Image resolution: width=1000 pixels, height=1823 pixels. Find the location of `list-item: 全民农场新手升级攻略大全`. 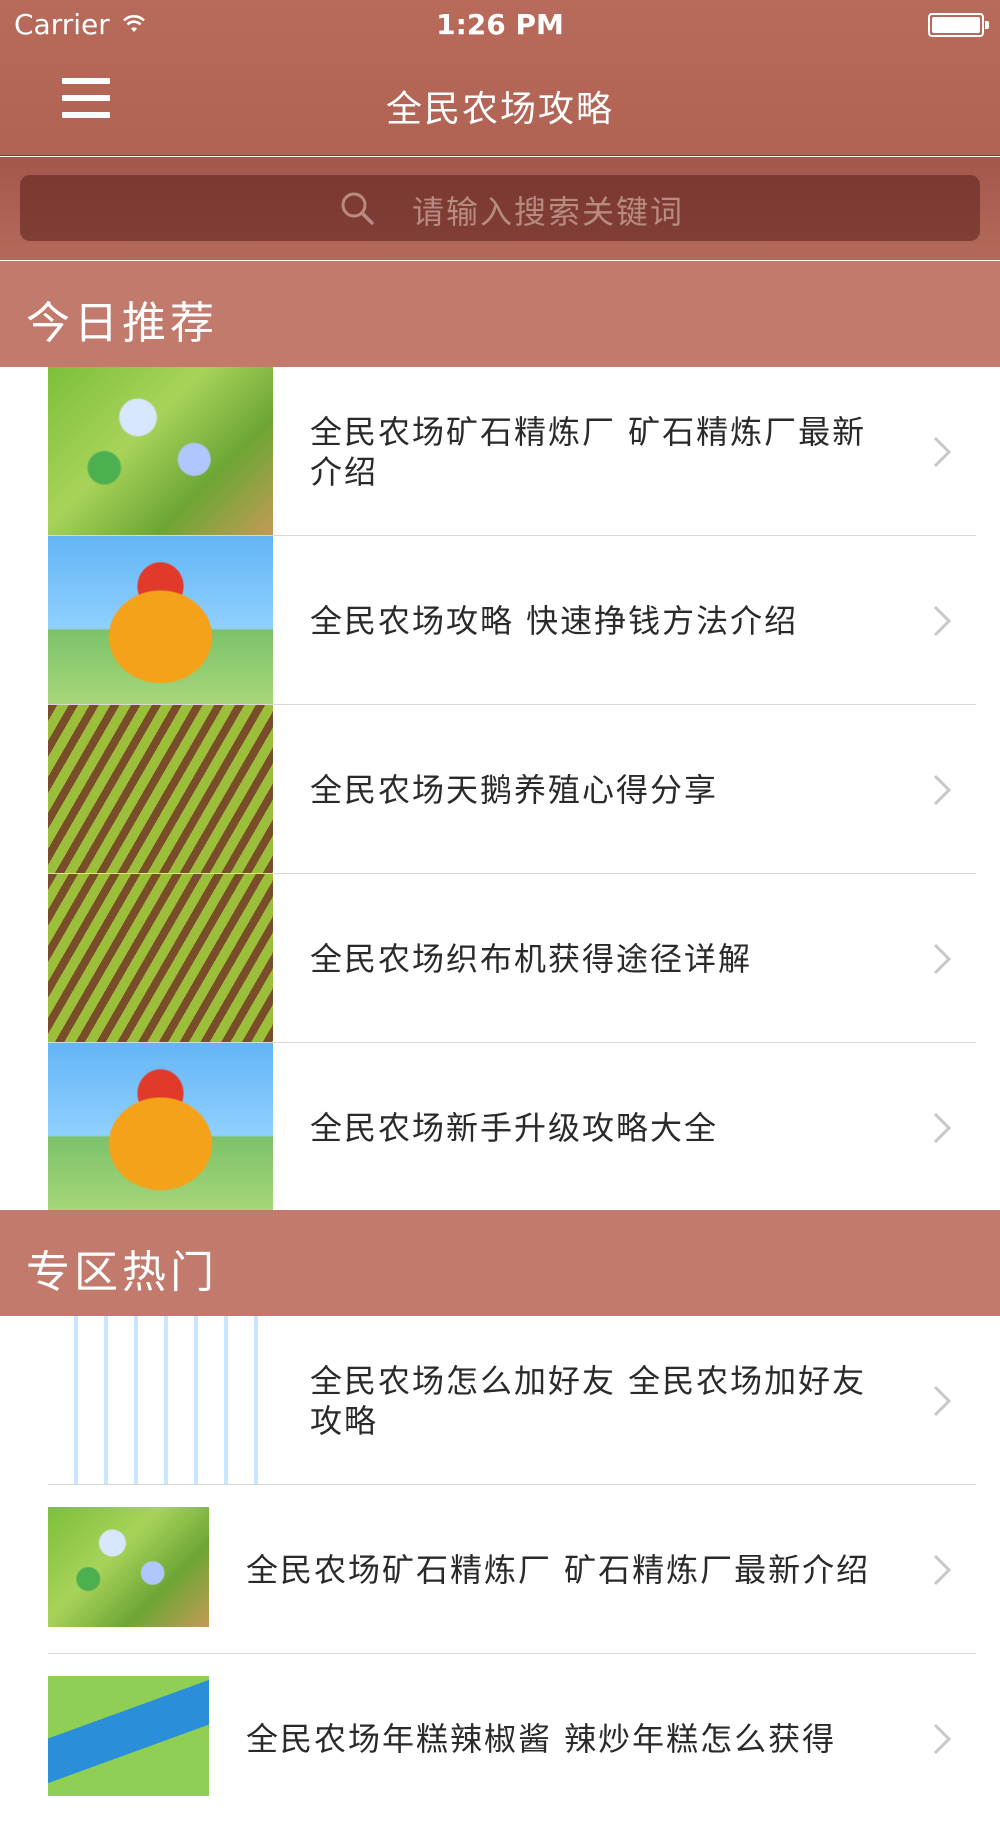

list-item: 全民农场新手升级攻略大全 is located at coordinates (500, 1127).